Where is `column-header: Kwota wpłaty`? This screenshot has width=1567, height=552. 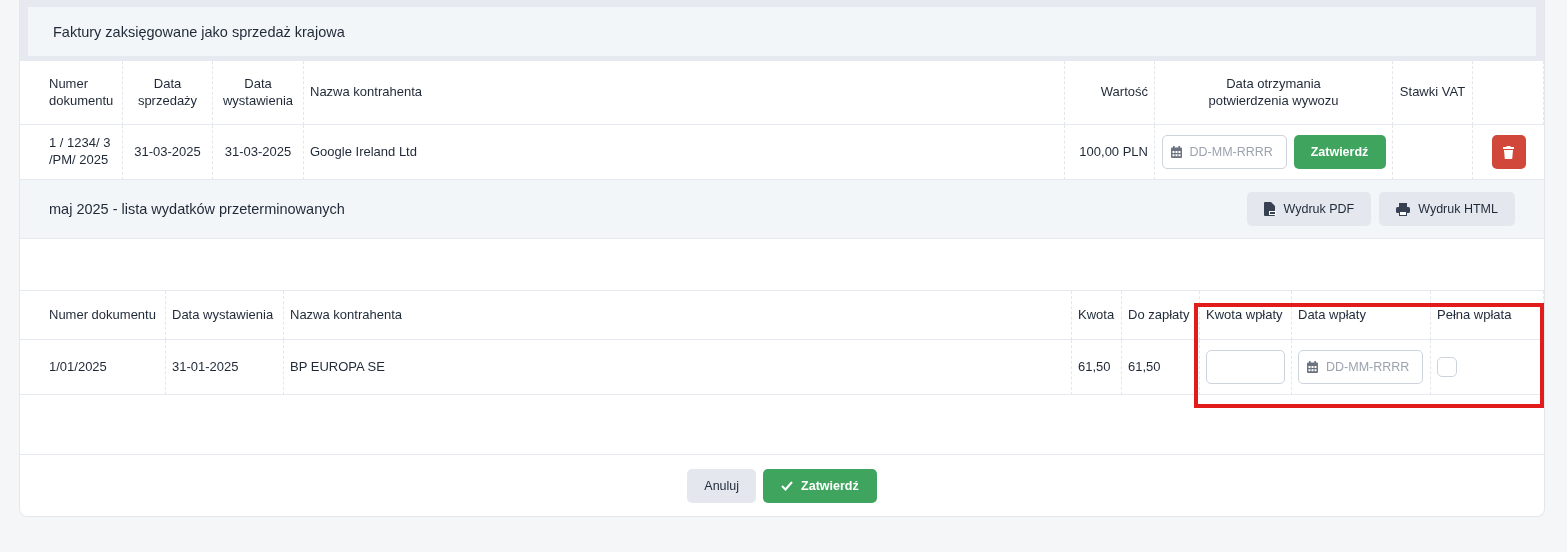
column-header: Kwota wpłaty is located at coordinates (1244, 315).